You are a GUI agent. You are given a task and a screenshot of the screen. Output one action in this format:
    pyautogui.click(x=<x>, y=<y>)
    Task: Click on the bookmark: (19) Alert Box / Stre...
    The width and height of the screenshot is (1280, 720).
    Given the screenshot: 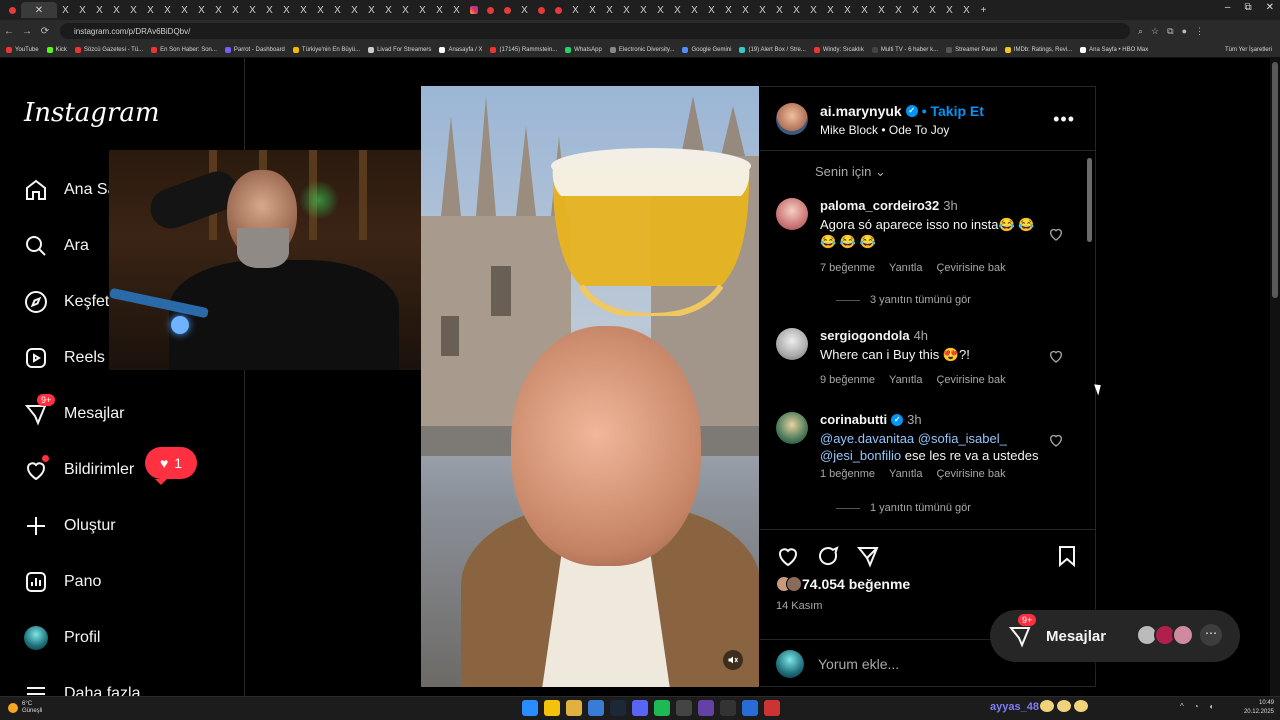 What is the action you would take?
    pyautogui.click(x=772, y=49)
    